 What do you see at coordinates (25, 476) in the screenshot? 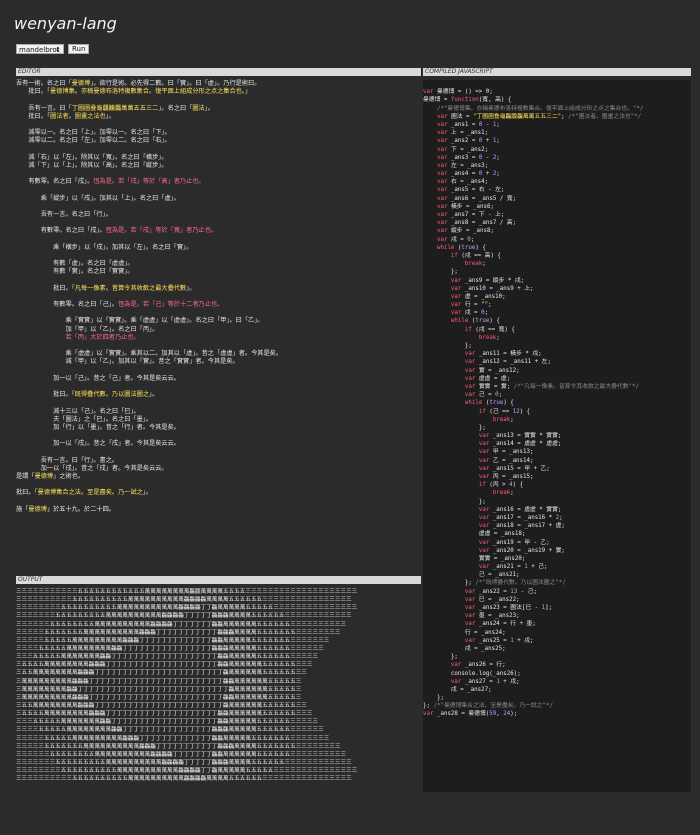
I see `editor-line-segment: 是謂「` at bounding box center [25, 476].